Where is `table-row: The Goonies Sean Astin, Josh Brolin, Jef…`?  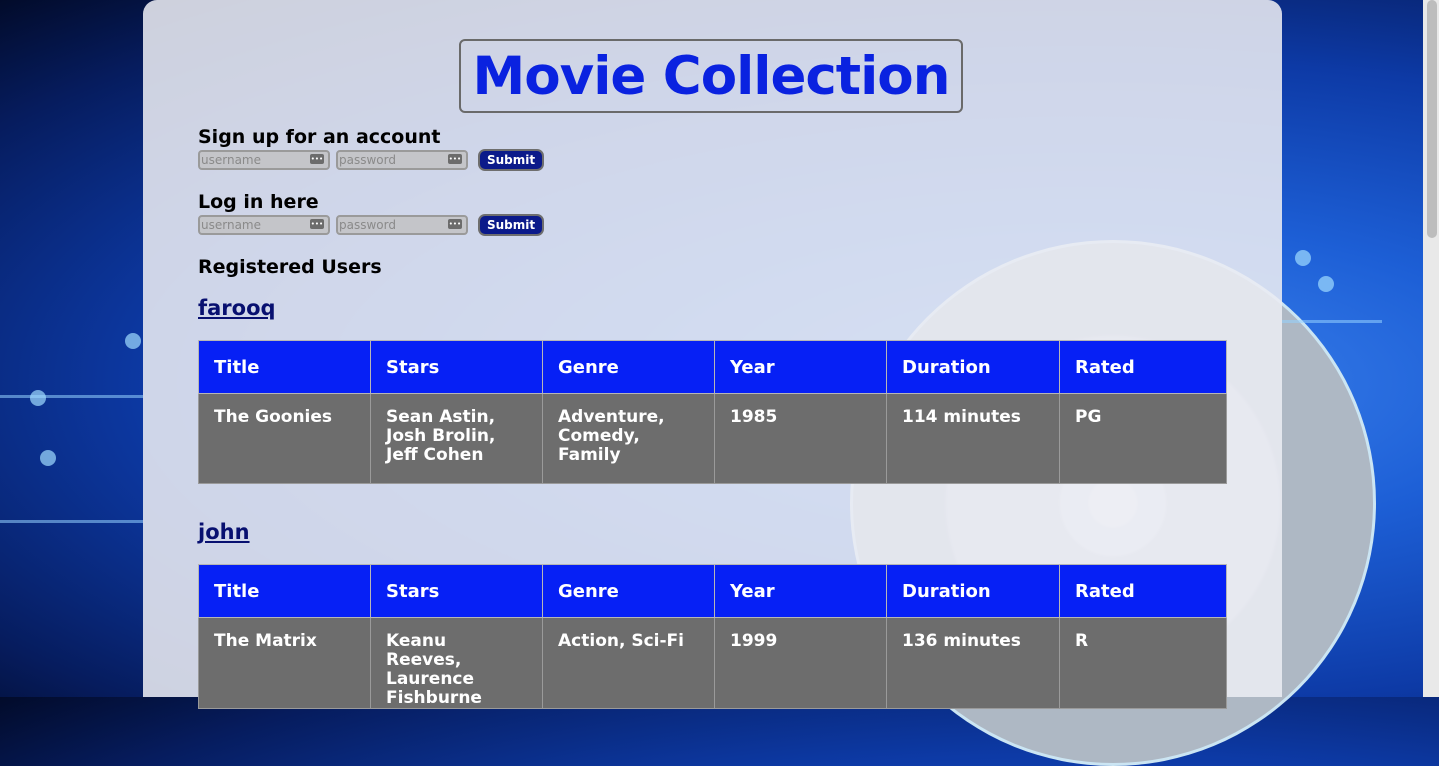
table-row: The Goonies Sean Astin, Josh Brolin, Jef… is located at coordinates (712, 438).